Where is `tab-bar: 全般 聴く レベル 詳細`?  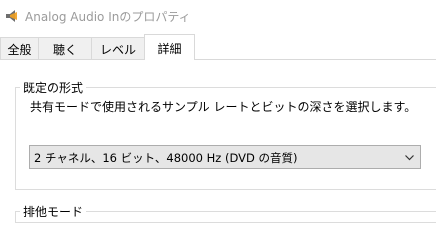
tab-bar: 全般 聴く レベル 詳細 is located at coordinates (218, 47).